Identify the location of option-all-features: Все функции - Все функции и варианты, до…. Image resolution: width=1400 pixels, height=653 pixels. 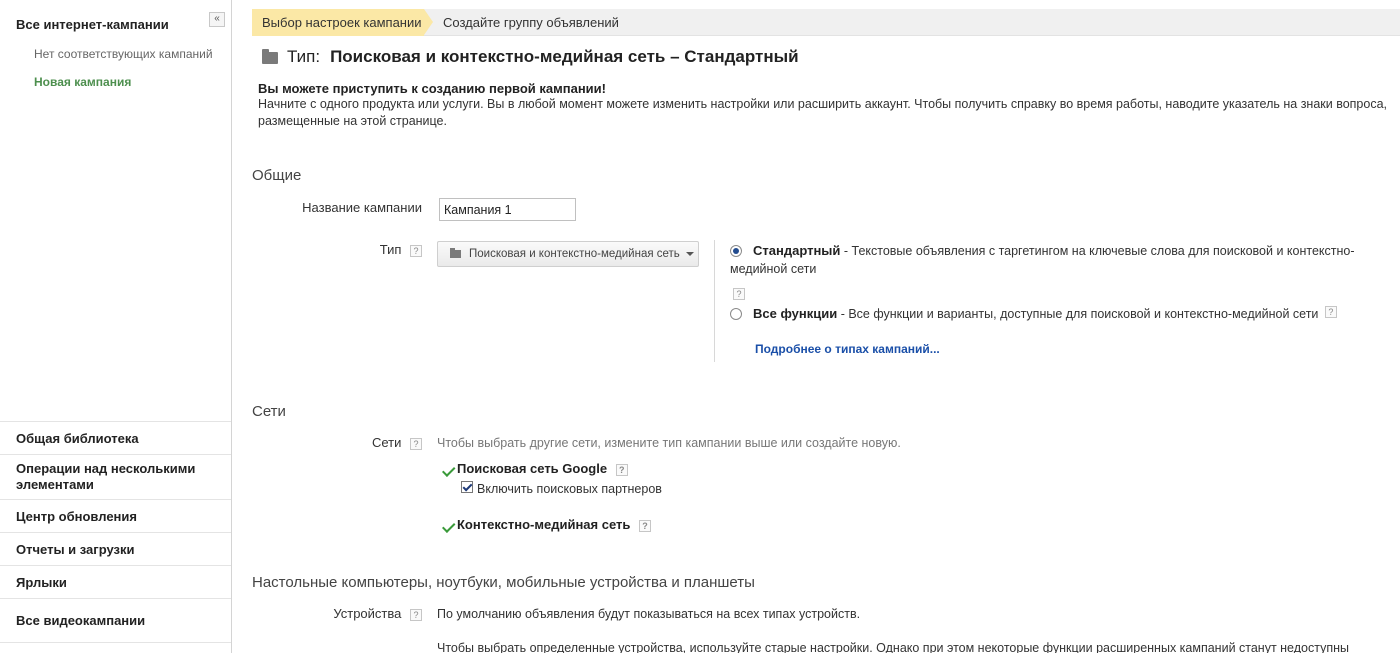
(1045, 314).